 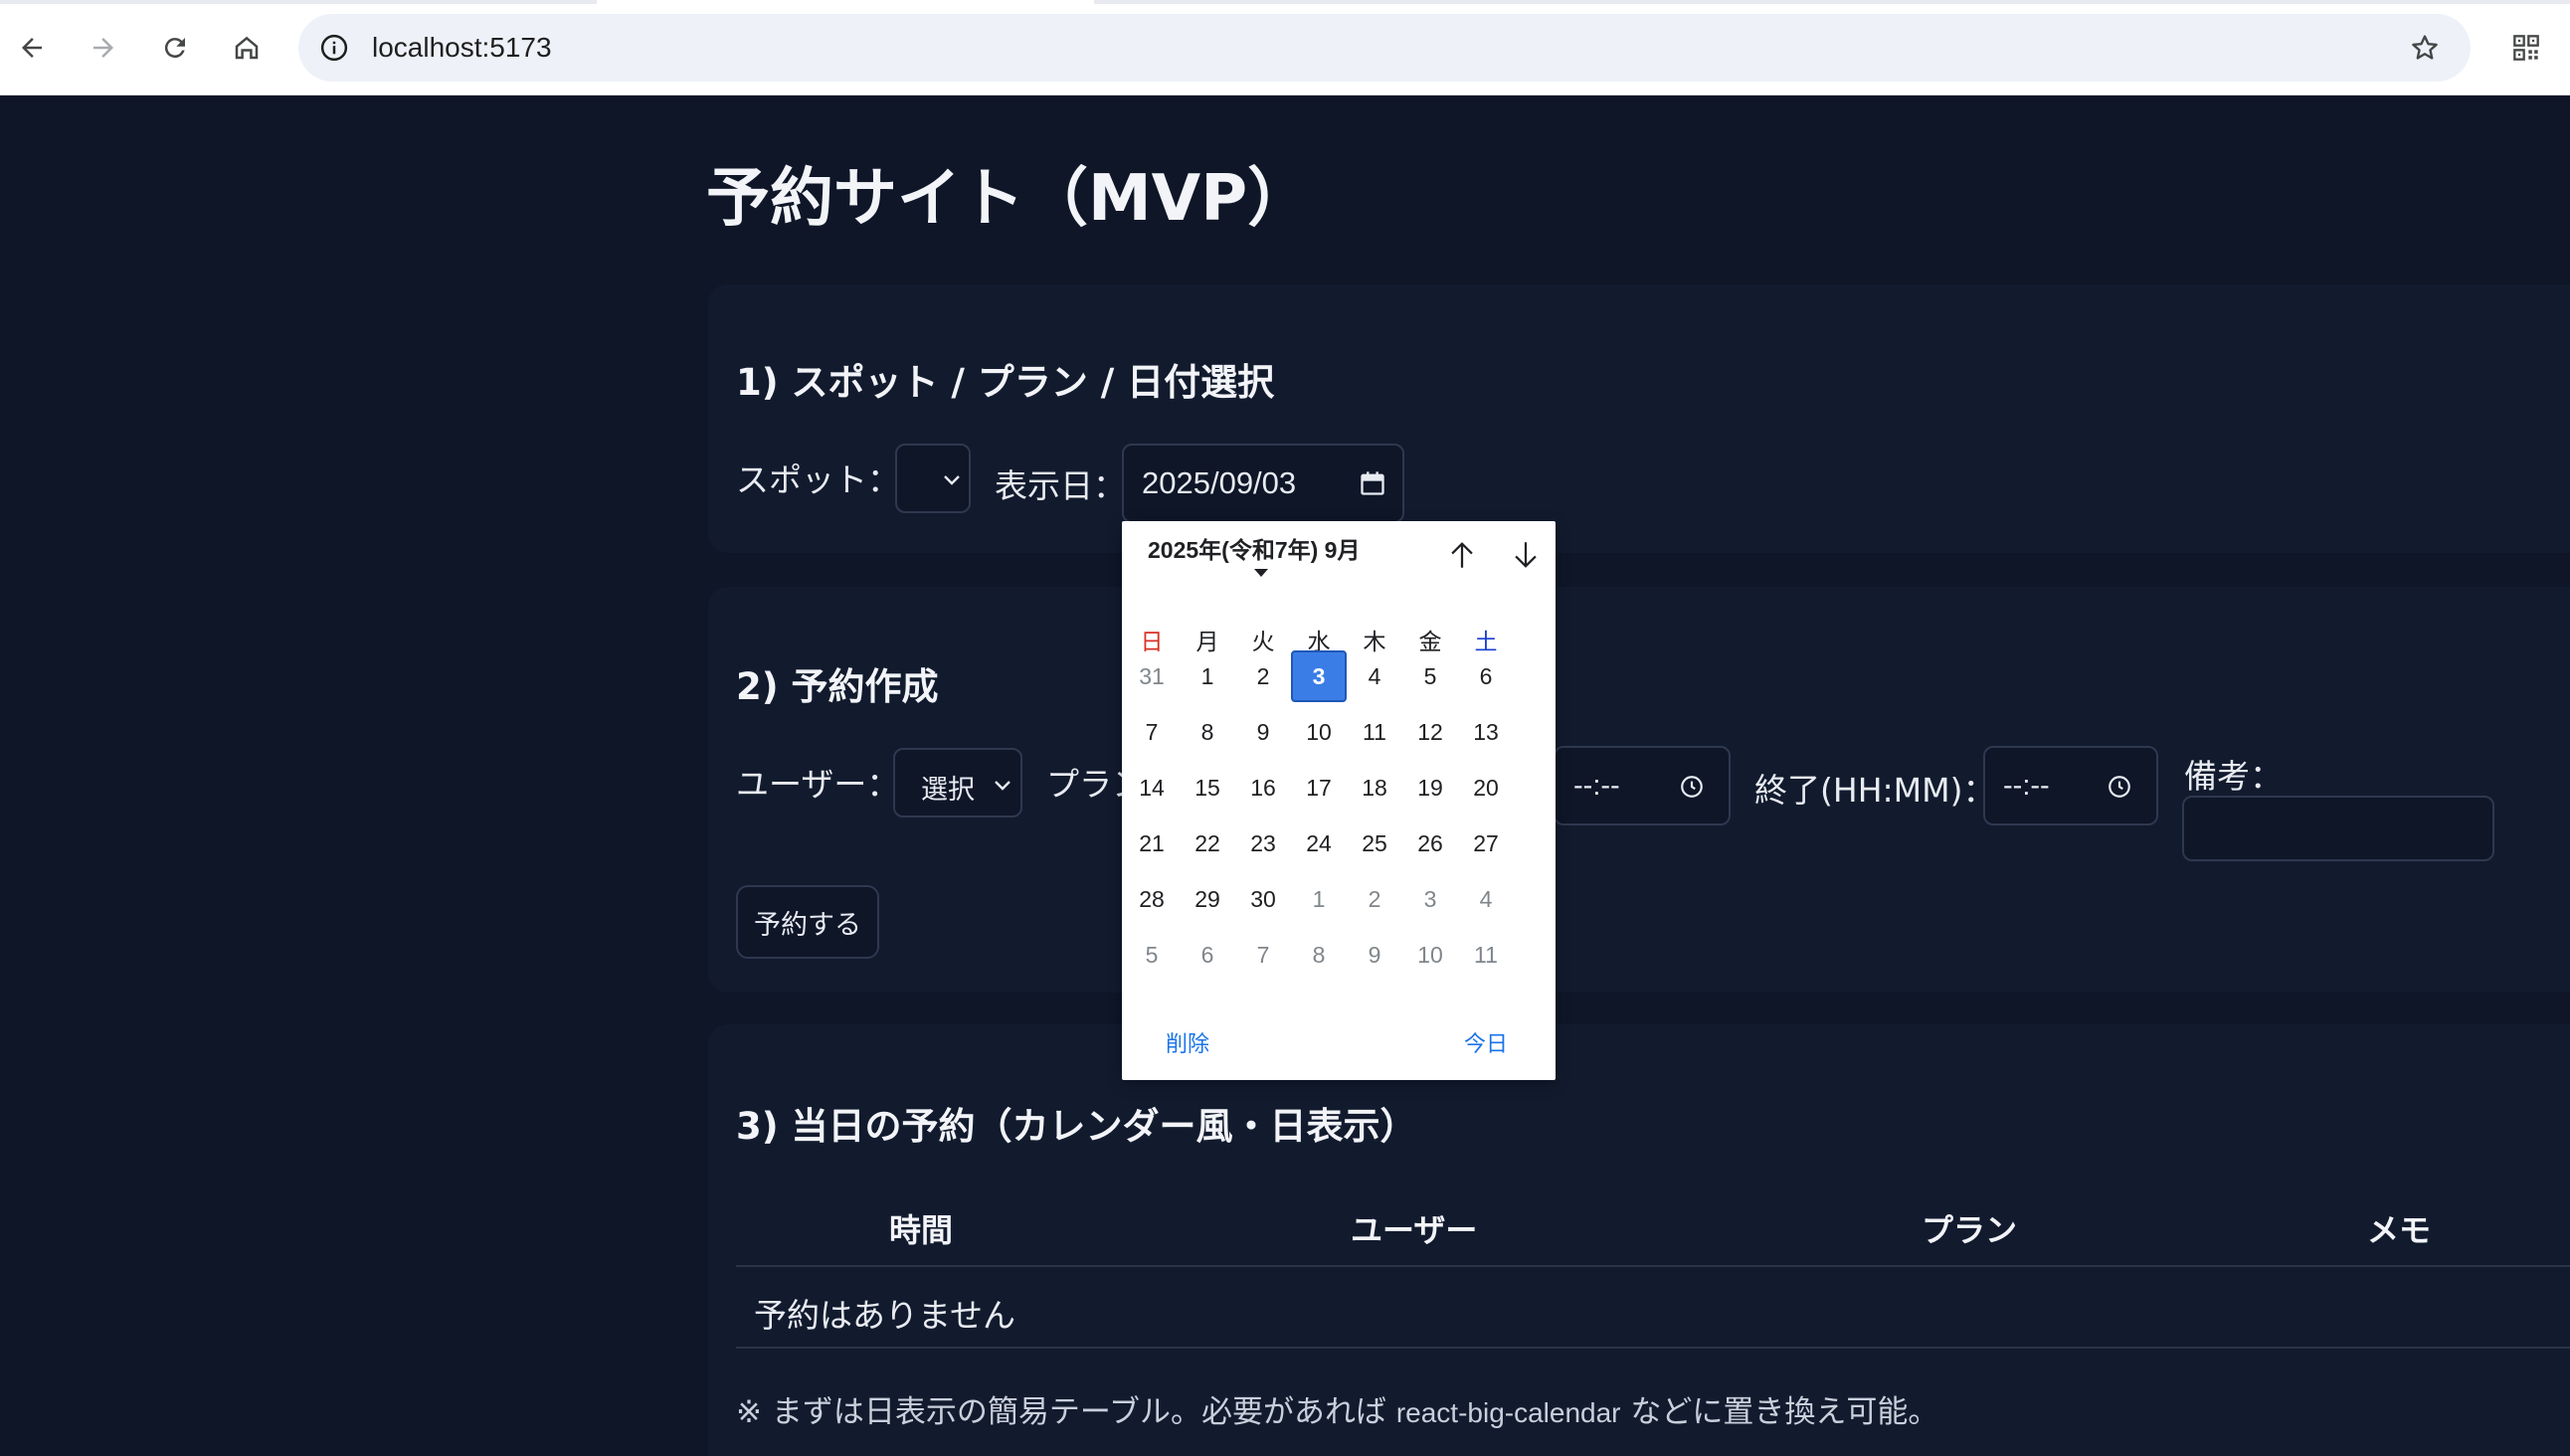 What do you see at coordinates (1263, 788) in the screenshot?
I see `calendar-day: 16` at bounding box center [1263, 788].